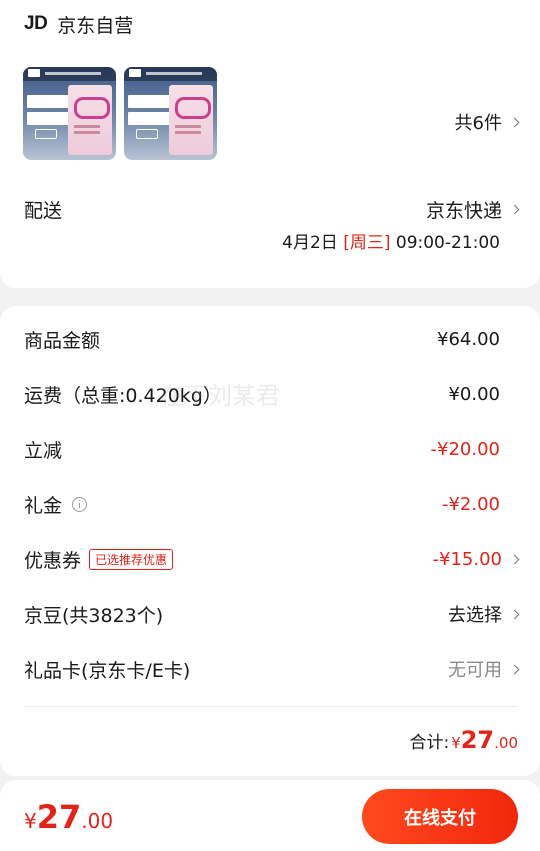 Image resolution: width=540 pixels, height=851 pixels. Describe the element at coordinates (429, 743) in the screenshot. I see `subtotal-label: 合计:` at that location.